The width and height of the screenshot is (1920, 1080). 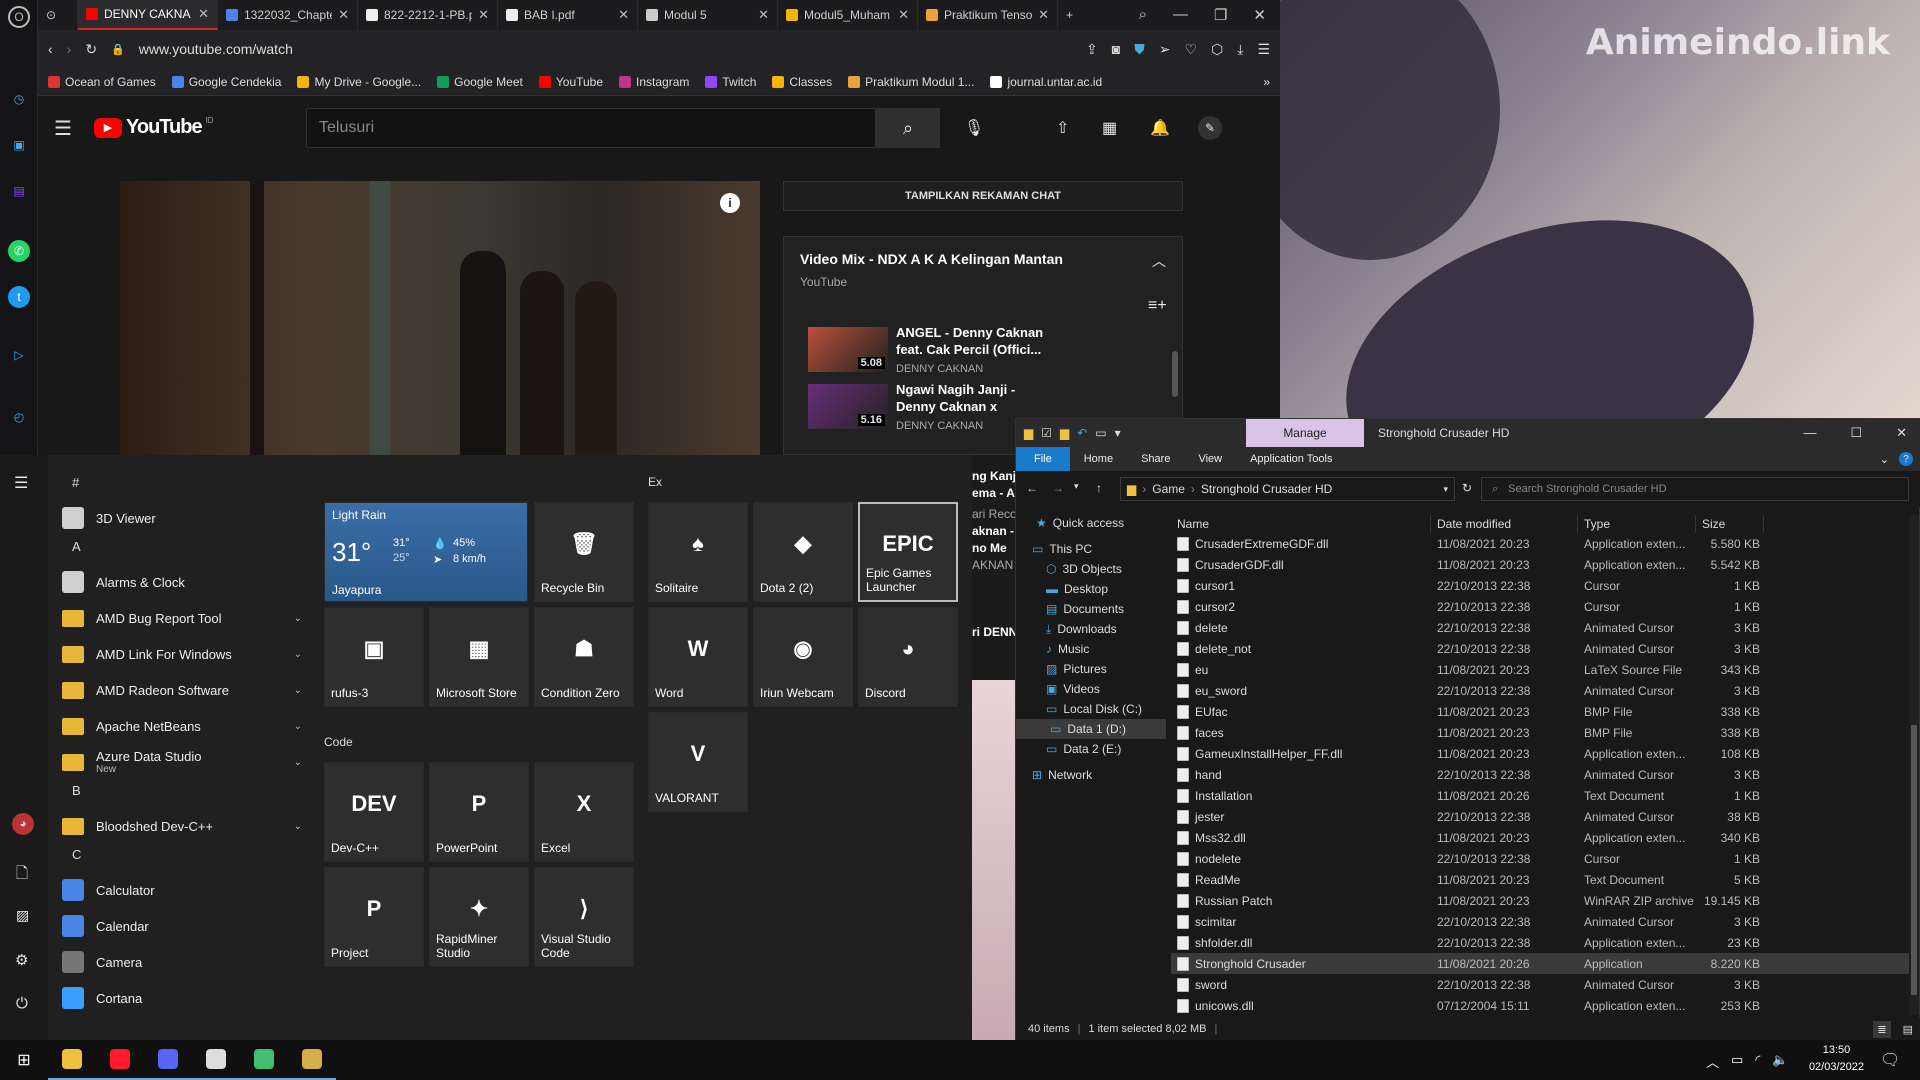 I want to click on rename-icon: ▭, so click(x=1100, y=433).